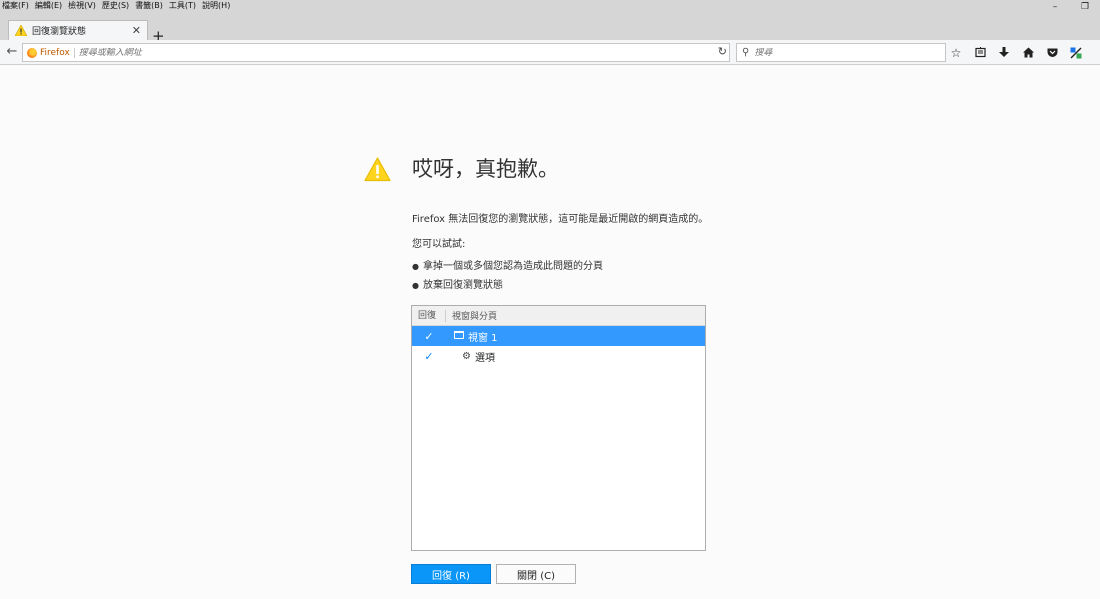  I want to click on menu-file: 檔案(F), so click(15, 6).